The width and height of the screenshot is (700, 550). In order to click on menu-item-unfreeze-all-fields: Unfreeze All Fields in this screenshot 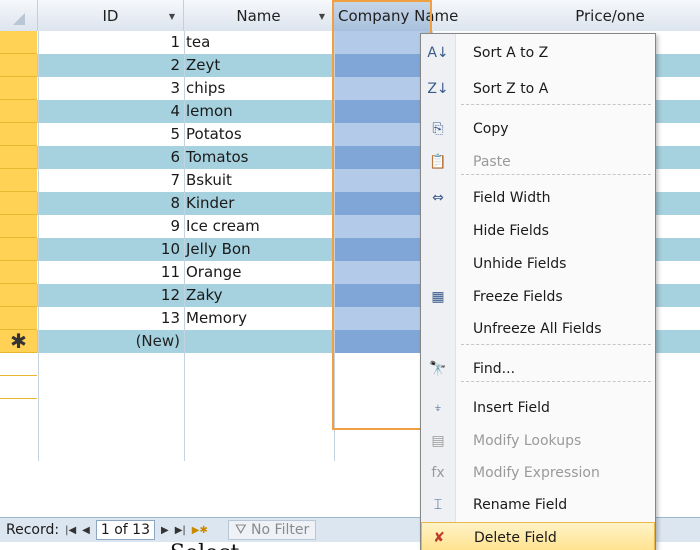, I will do `click(538, 329)`.